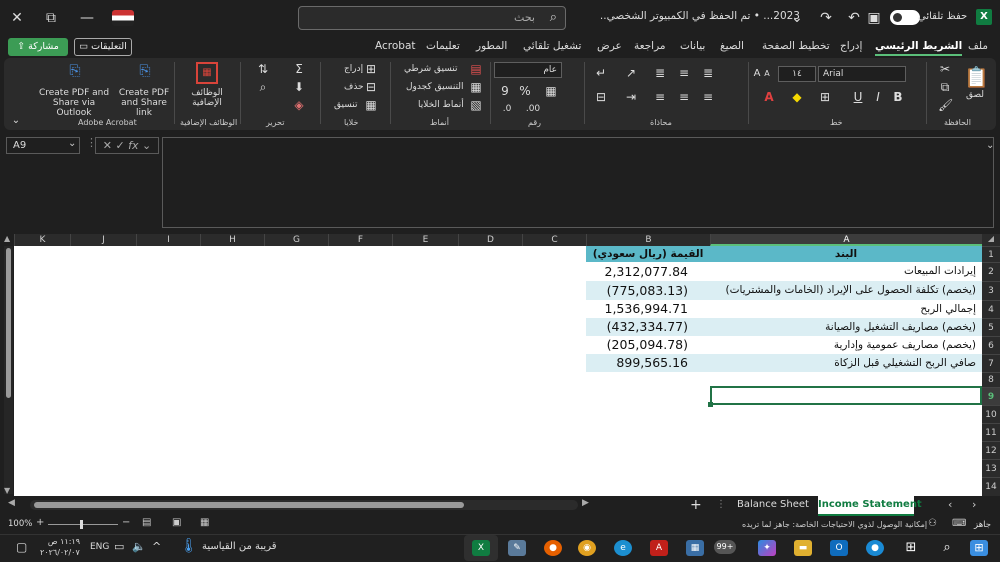  Describe the element at coordinates (432, 18) in the screenshot. I see `search-box: بحث ⌕` at that location.